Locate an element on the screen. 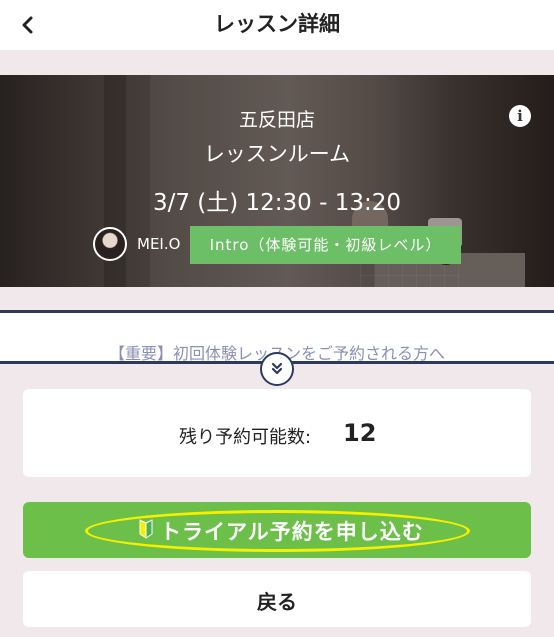  level-badge: Intro（体験可能・初級レベル） is located at coordinates (325, 245).